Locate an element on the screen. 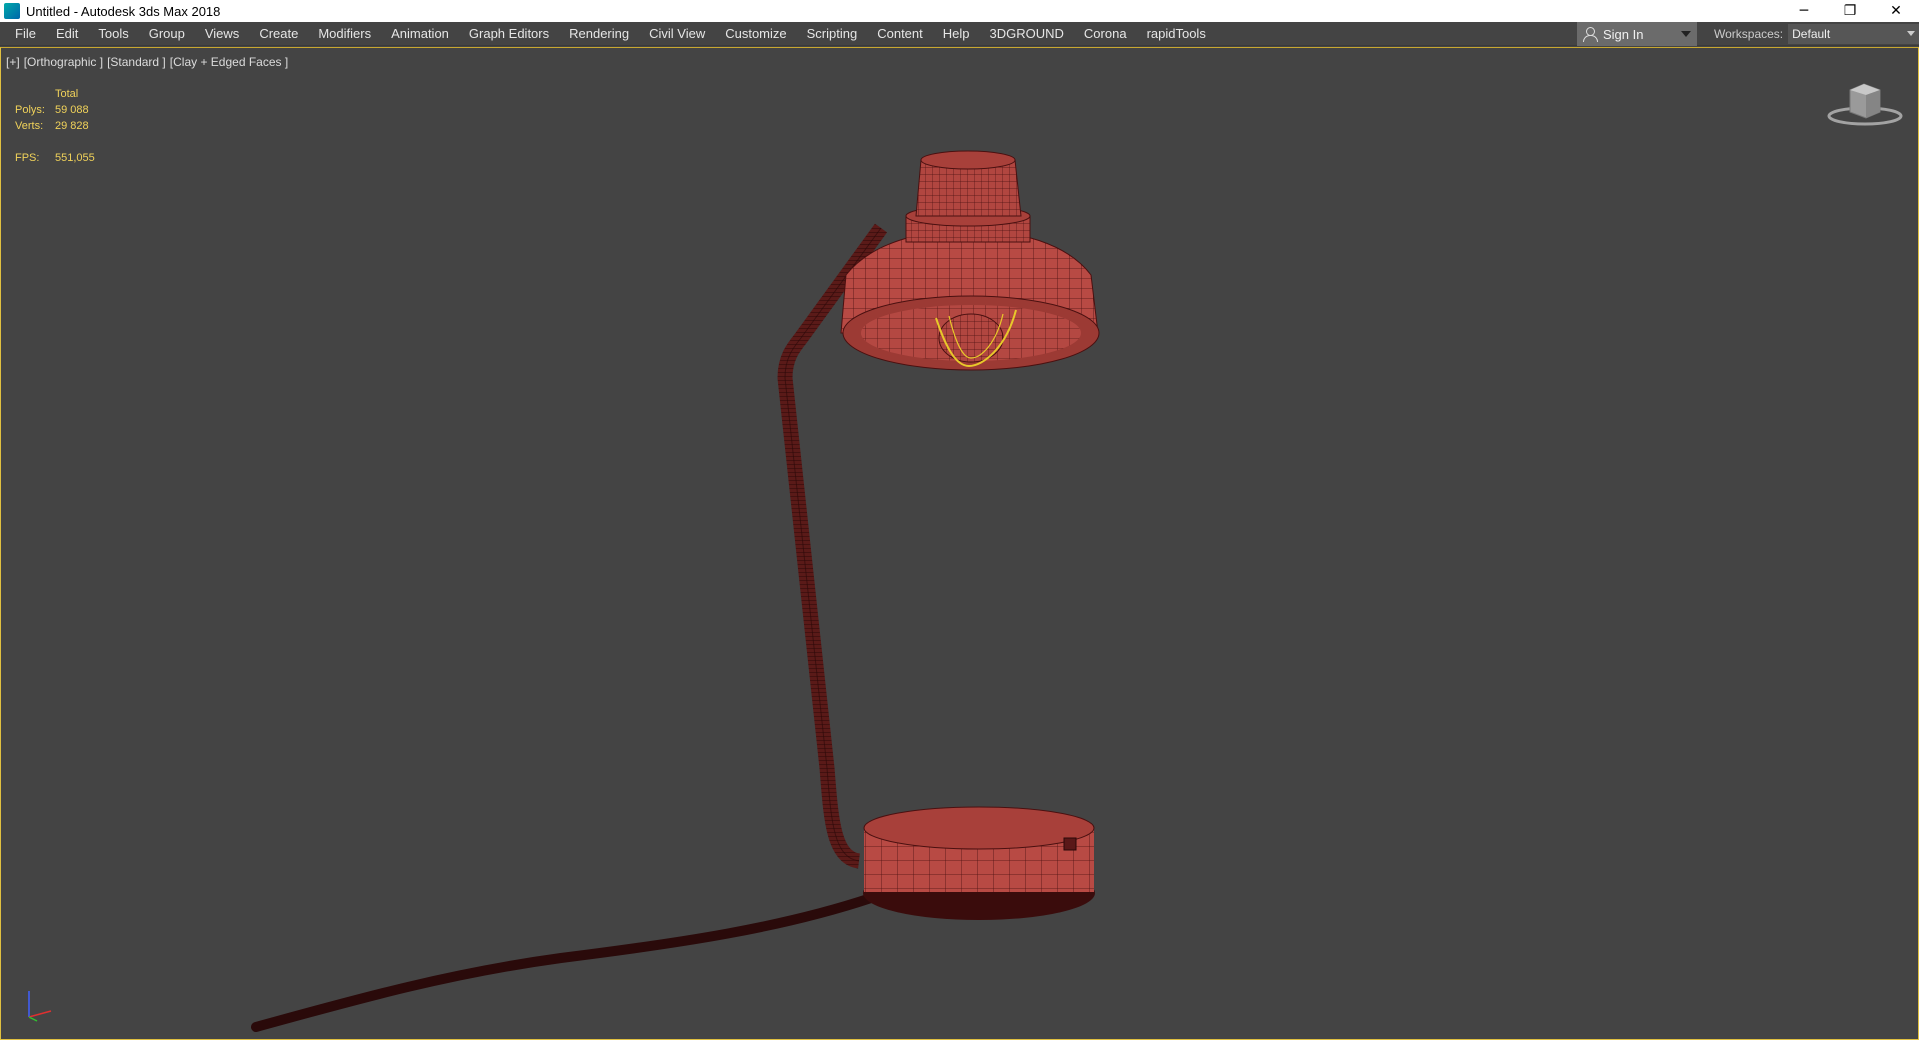 The width and height of the screenshot is (1919, 1040). sign-in-button: Sign In is located at coordinates (1637, 34).